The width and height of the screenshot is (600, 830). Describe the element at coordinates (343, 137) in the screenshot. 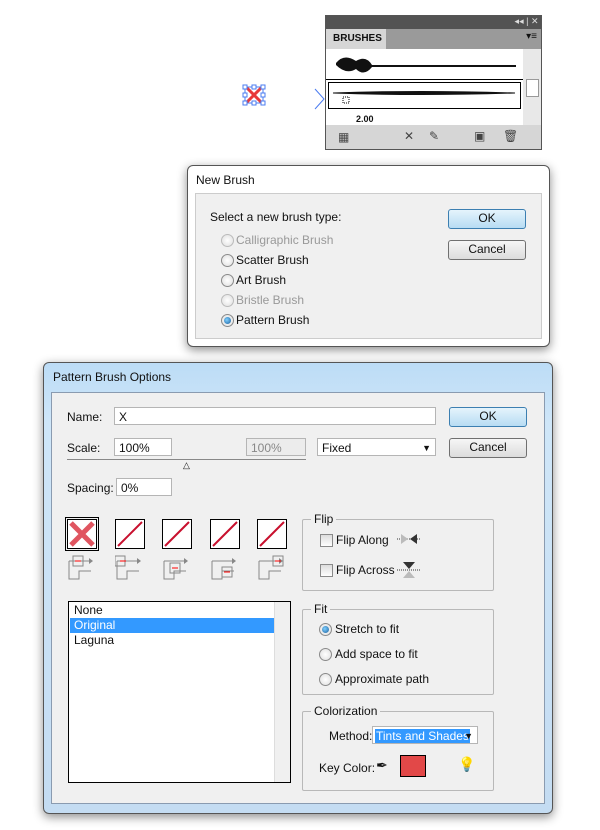

I see `brush-libraries-icon: ▦` at that location.